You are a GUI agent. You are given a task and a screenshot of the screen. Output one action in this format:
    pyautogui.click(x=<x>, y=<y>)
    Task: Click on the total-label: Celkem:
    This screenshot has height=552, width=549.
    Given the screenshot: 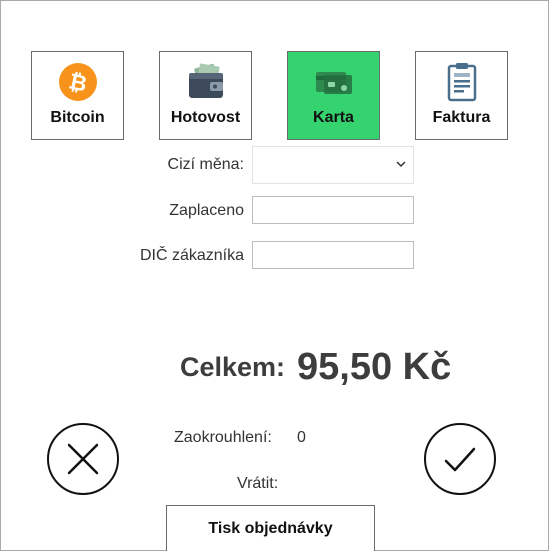 What is the action you would take?
    pyautogui.click(x=233, y=367)
    